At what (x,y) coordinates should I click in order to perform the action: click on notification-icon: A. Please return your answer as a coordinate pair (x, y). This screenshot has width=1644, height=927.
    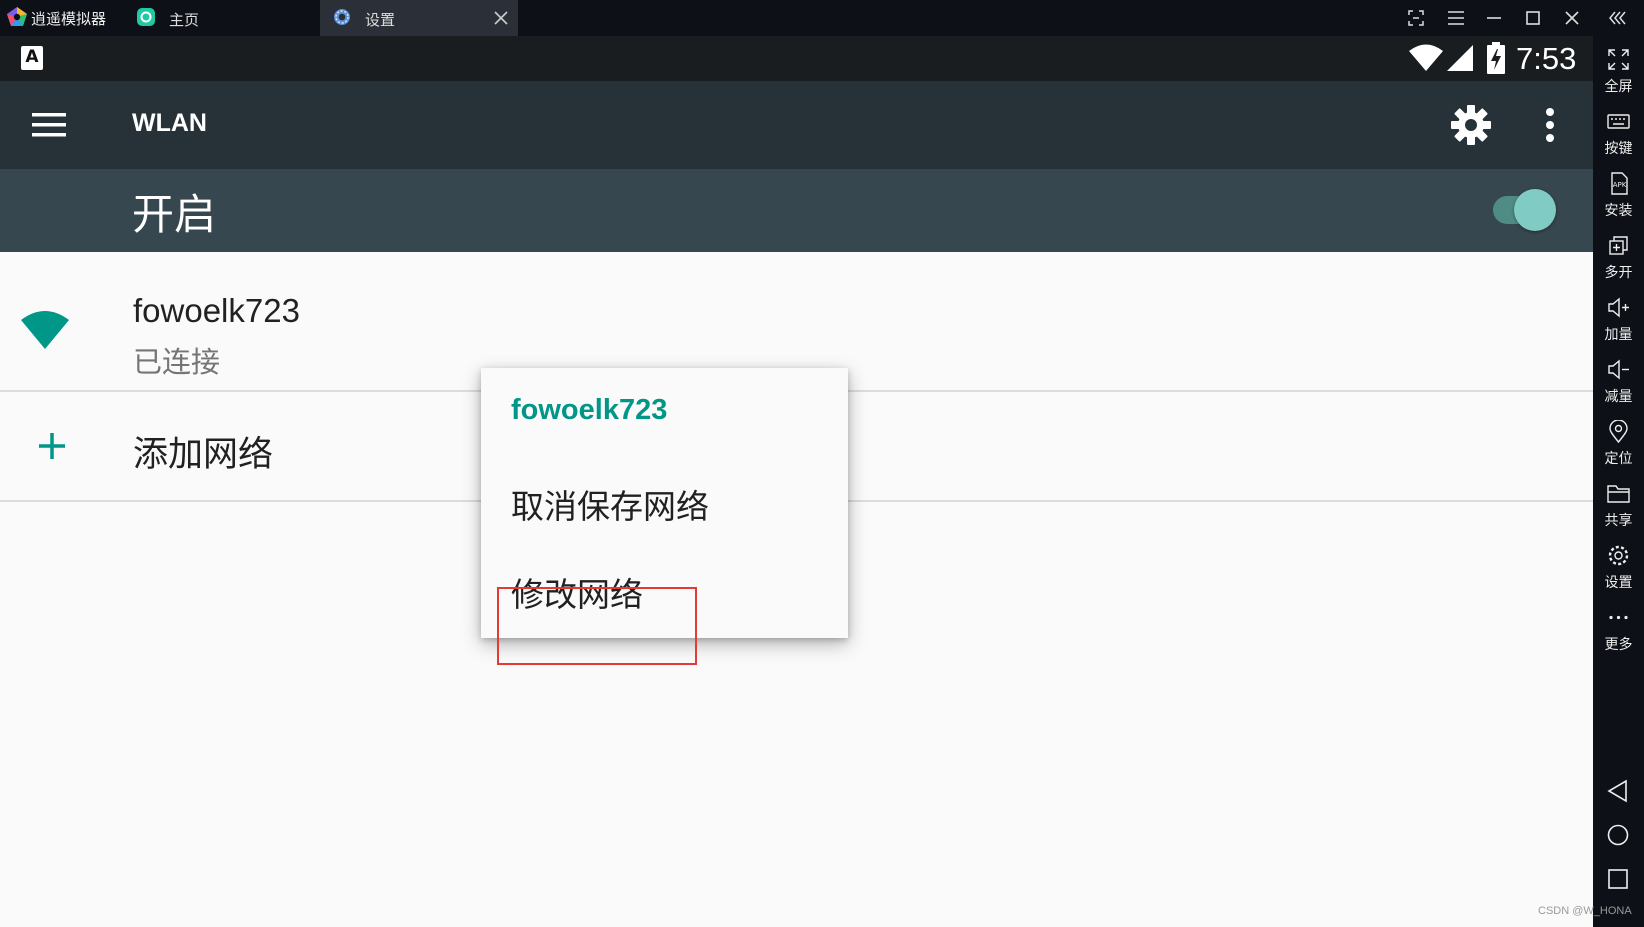
    Looking at the image, I should click on (32, 58).